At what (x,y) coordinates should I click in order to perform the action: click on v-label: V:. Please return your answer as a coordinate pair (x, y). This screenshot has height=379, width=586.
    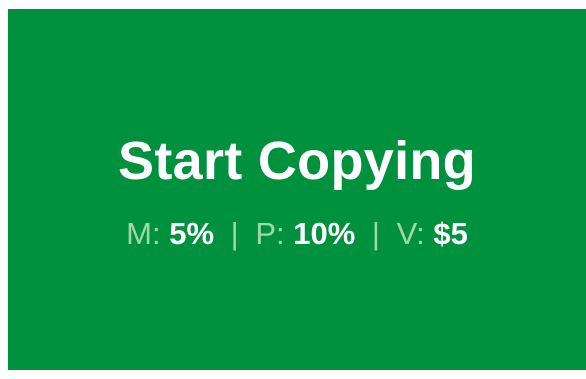
    Looking at the image, I should click on (415, 233).